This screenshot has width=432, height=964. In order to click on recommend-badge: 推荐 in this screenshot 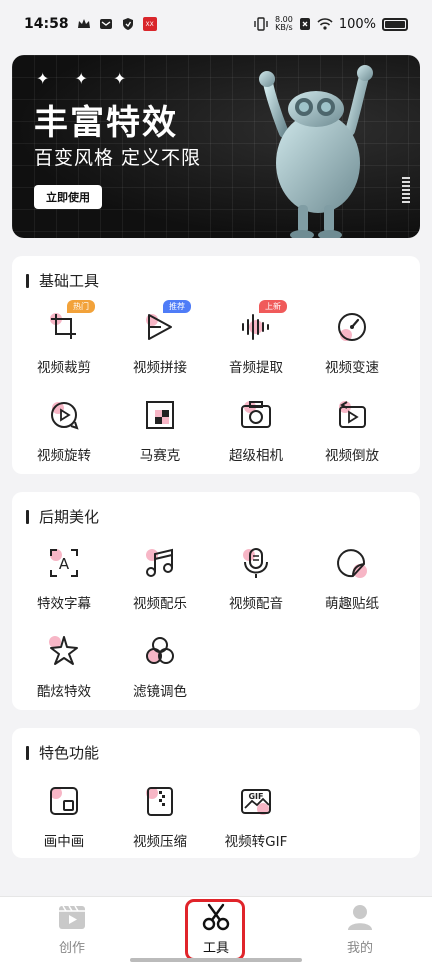, I will do `click(177, 306)`.